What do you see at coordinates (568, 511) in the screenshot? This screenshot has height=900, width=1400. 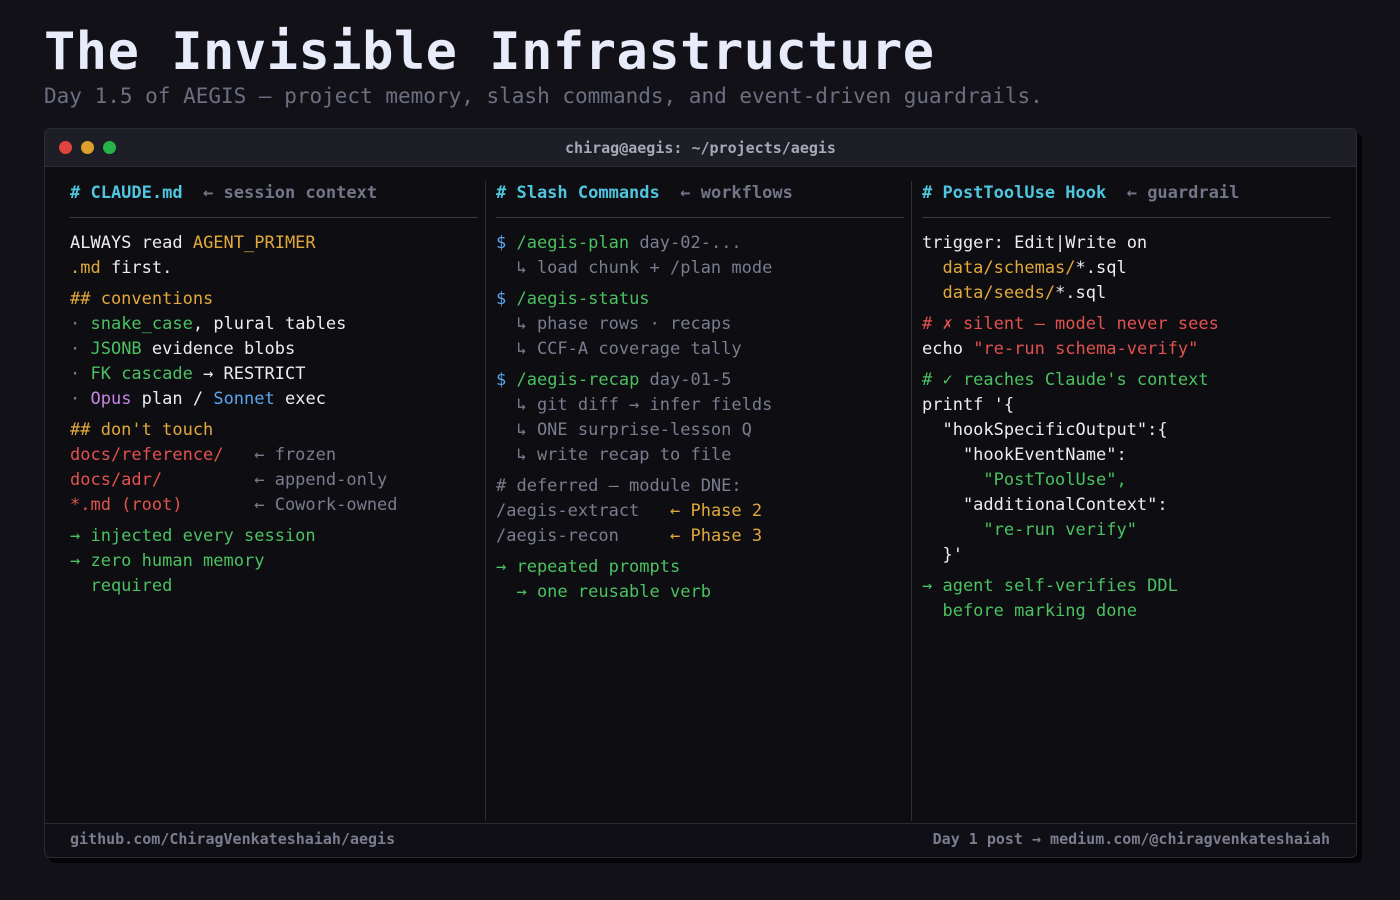 I see `code-token: /aegis-extract` at bounding box center [568, 511].